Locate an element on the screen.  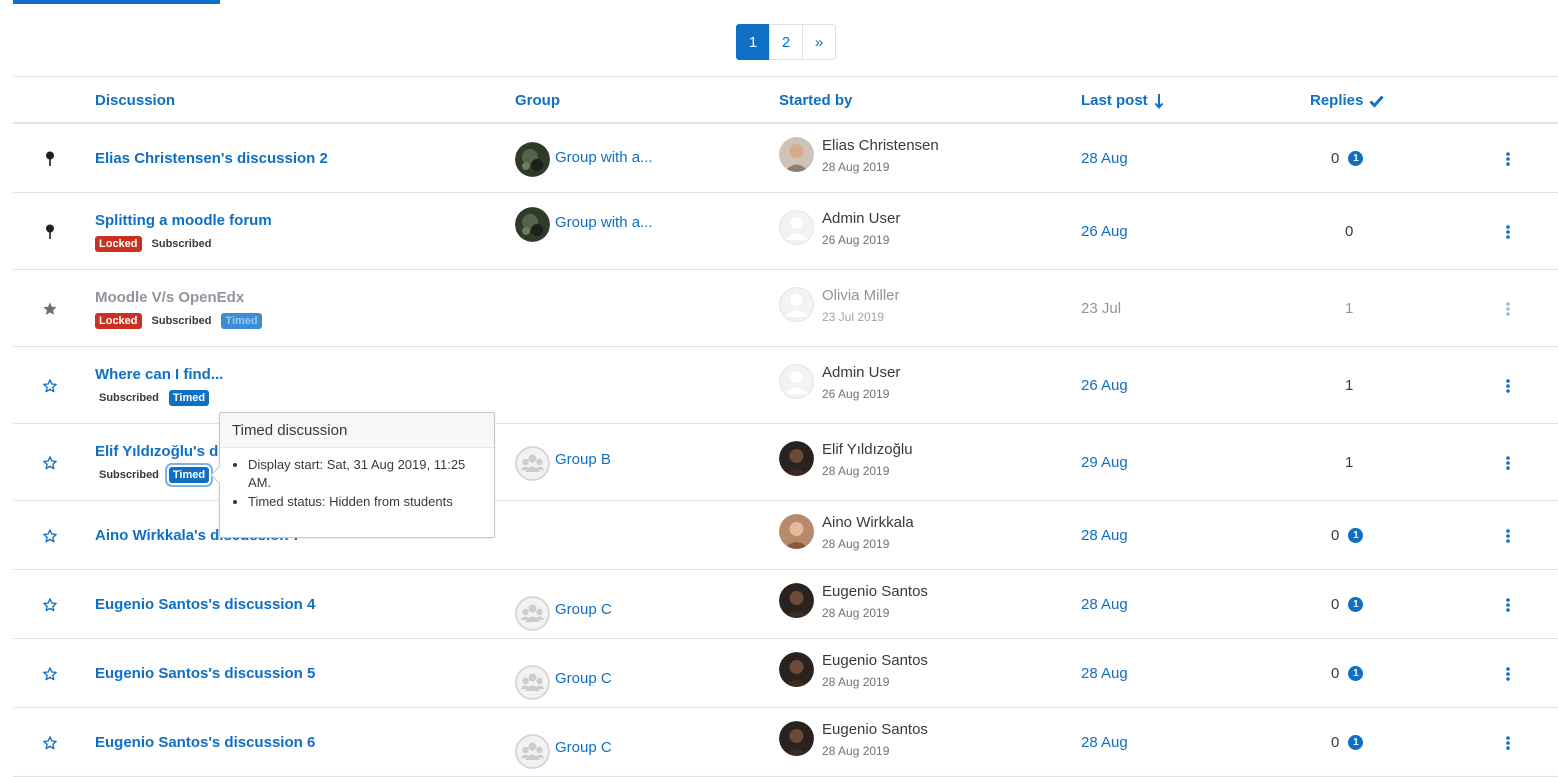
discussion-cell: Eugenio Santos's discussion 4 is located at coordinates (205, 604).